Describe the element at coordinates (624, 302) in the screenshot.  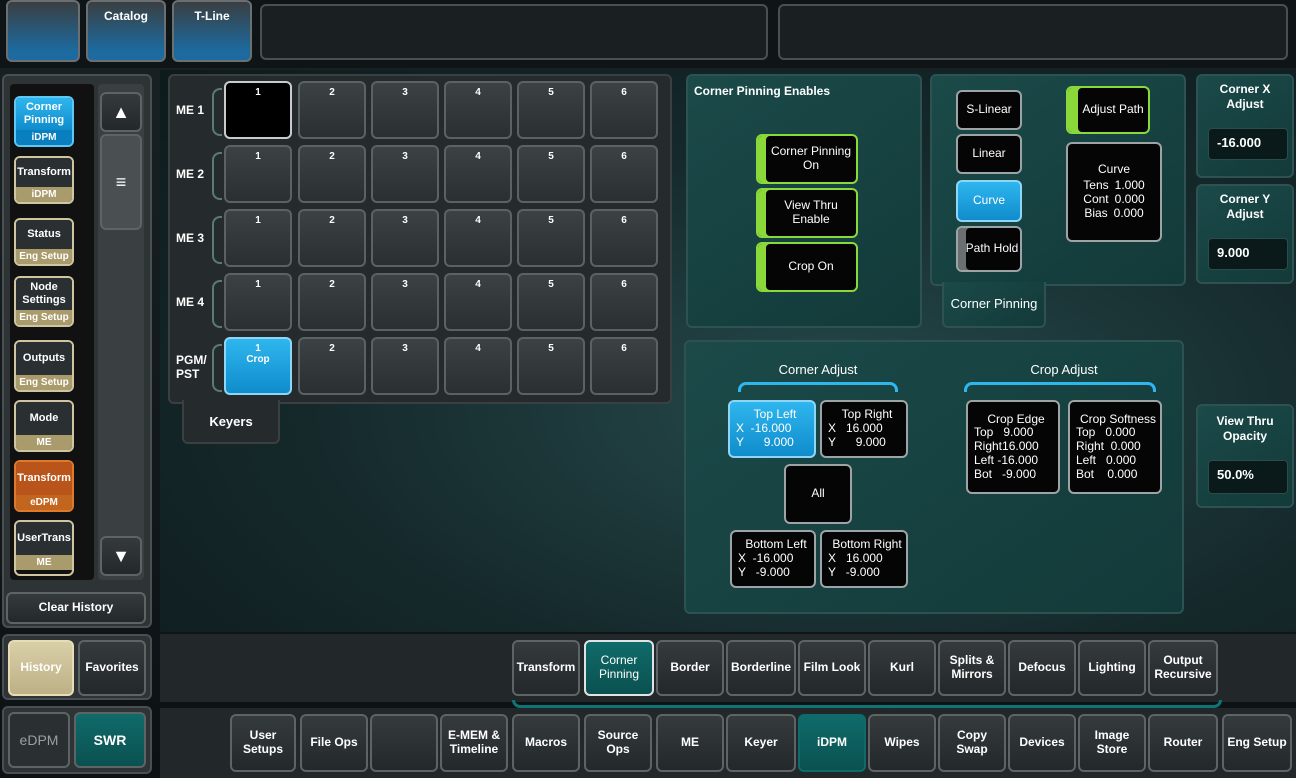
I see `keyer-me4-6: 6` at that location.